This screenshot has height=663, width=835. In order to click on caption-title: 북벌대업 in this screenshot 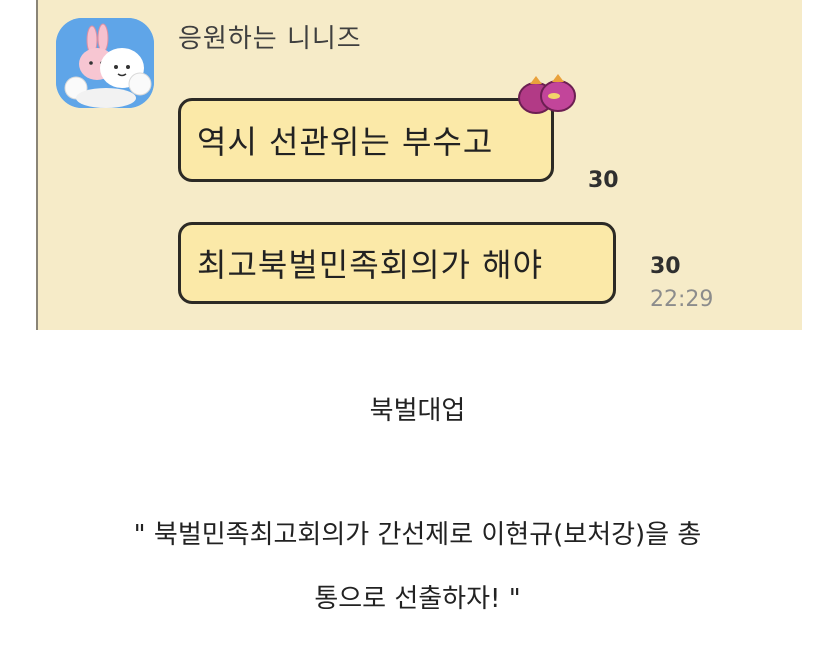, I will do `click(417, 411)`.